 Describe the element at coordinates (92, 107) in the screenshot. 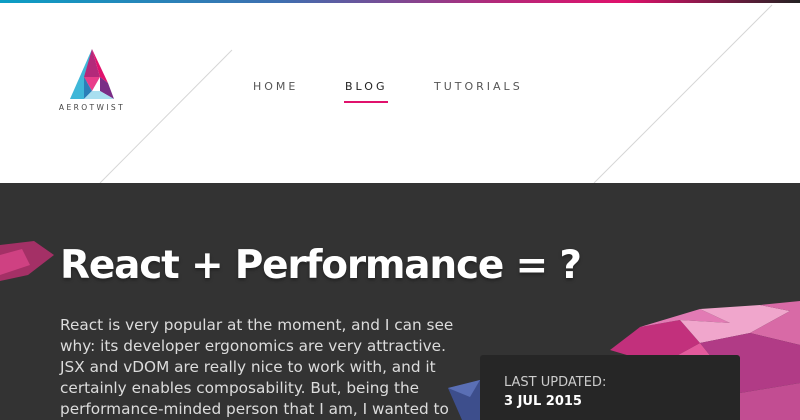

I see `brand-name: AEROTWIST` at that location.